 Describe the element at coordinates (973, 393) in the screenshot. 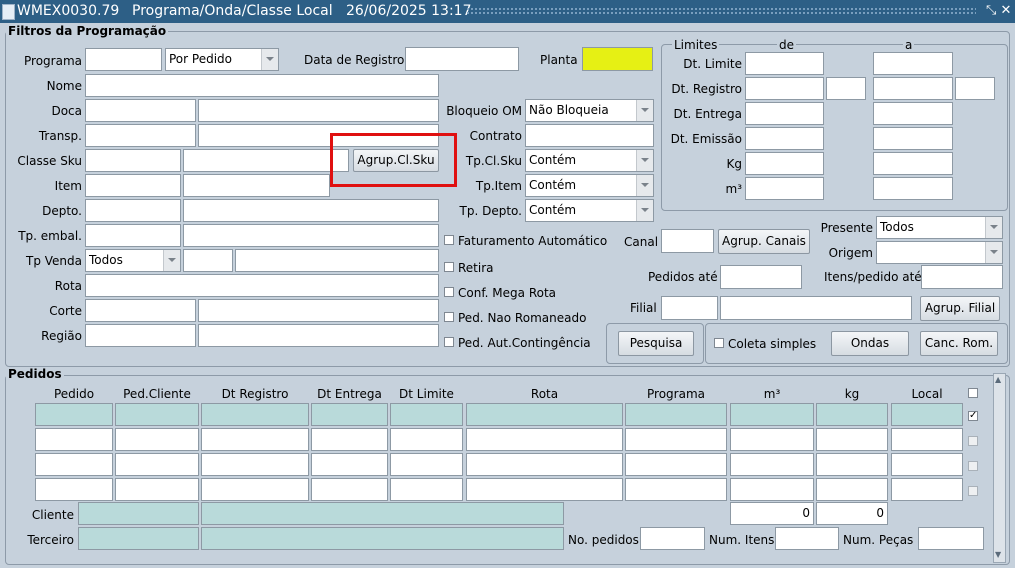

I see `select-all-checkbox` at that location.